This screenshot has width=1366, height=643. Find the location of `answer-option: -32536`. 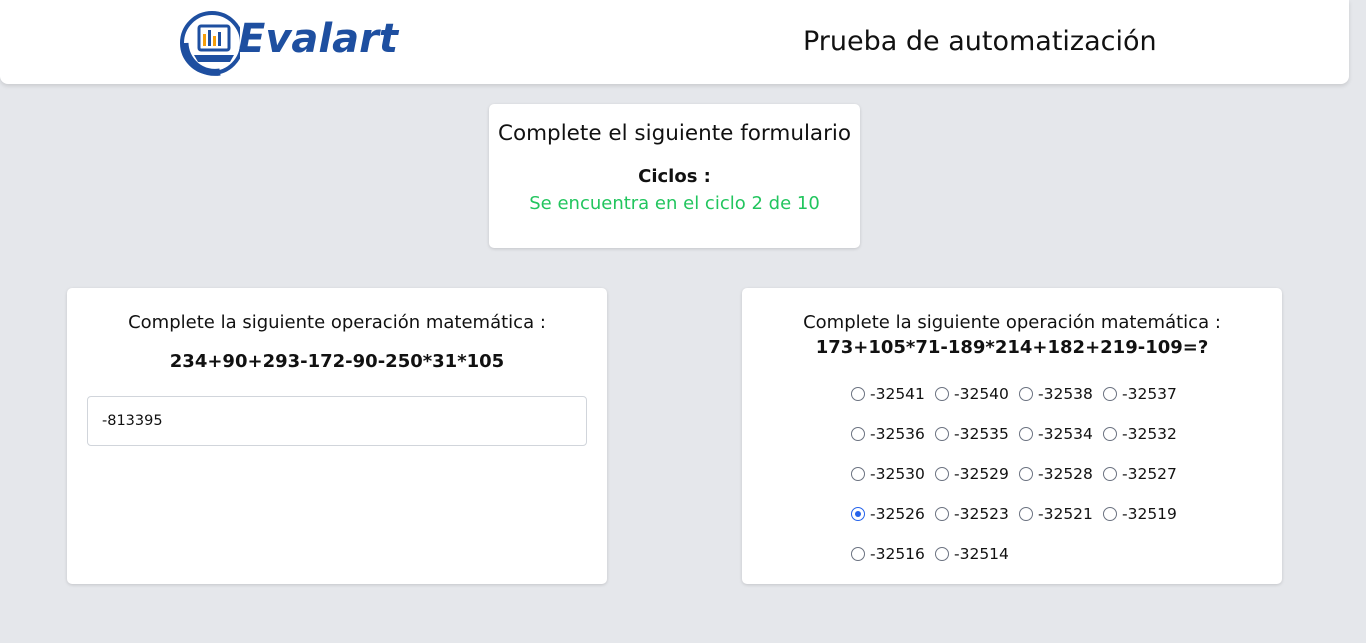

answer-option: -32536 is located at coordinates (893, 434).